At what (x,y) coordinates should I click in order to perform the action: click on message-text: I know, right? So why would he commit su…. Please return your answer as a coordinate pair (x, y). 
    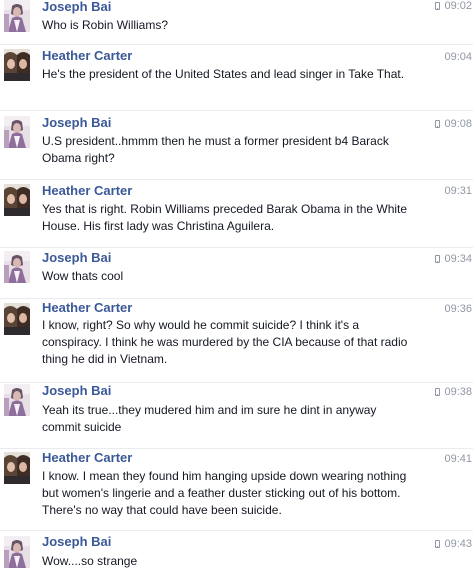
    Looking at the image, I should click on (225, 342).